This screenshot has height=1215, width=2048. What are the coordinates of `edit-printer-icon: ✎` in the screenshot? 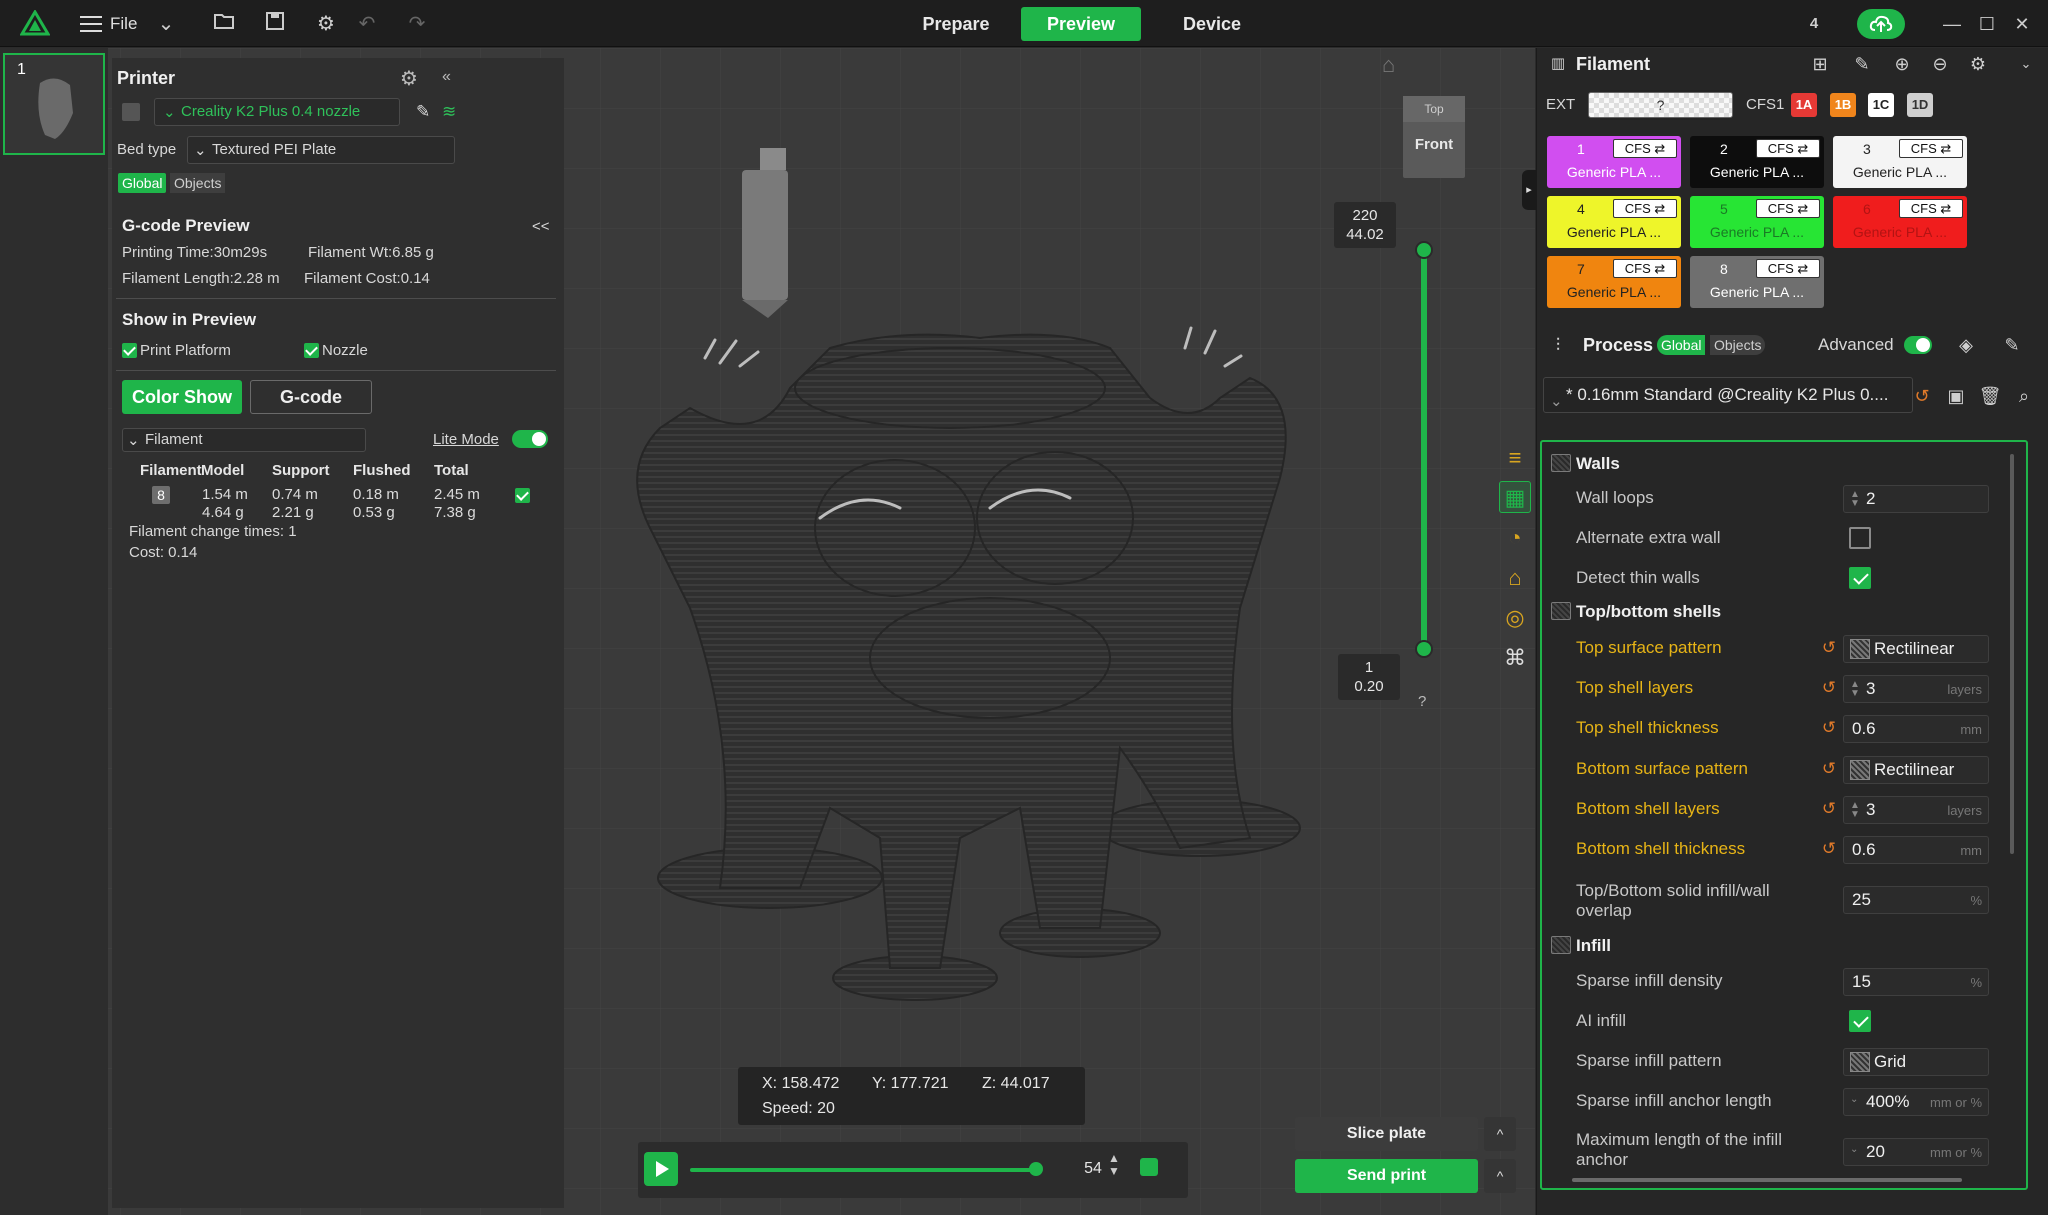 It's located at (423, 112).